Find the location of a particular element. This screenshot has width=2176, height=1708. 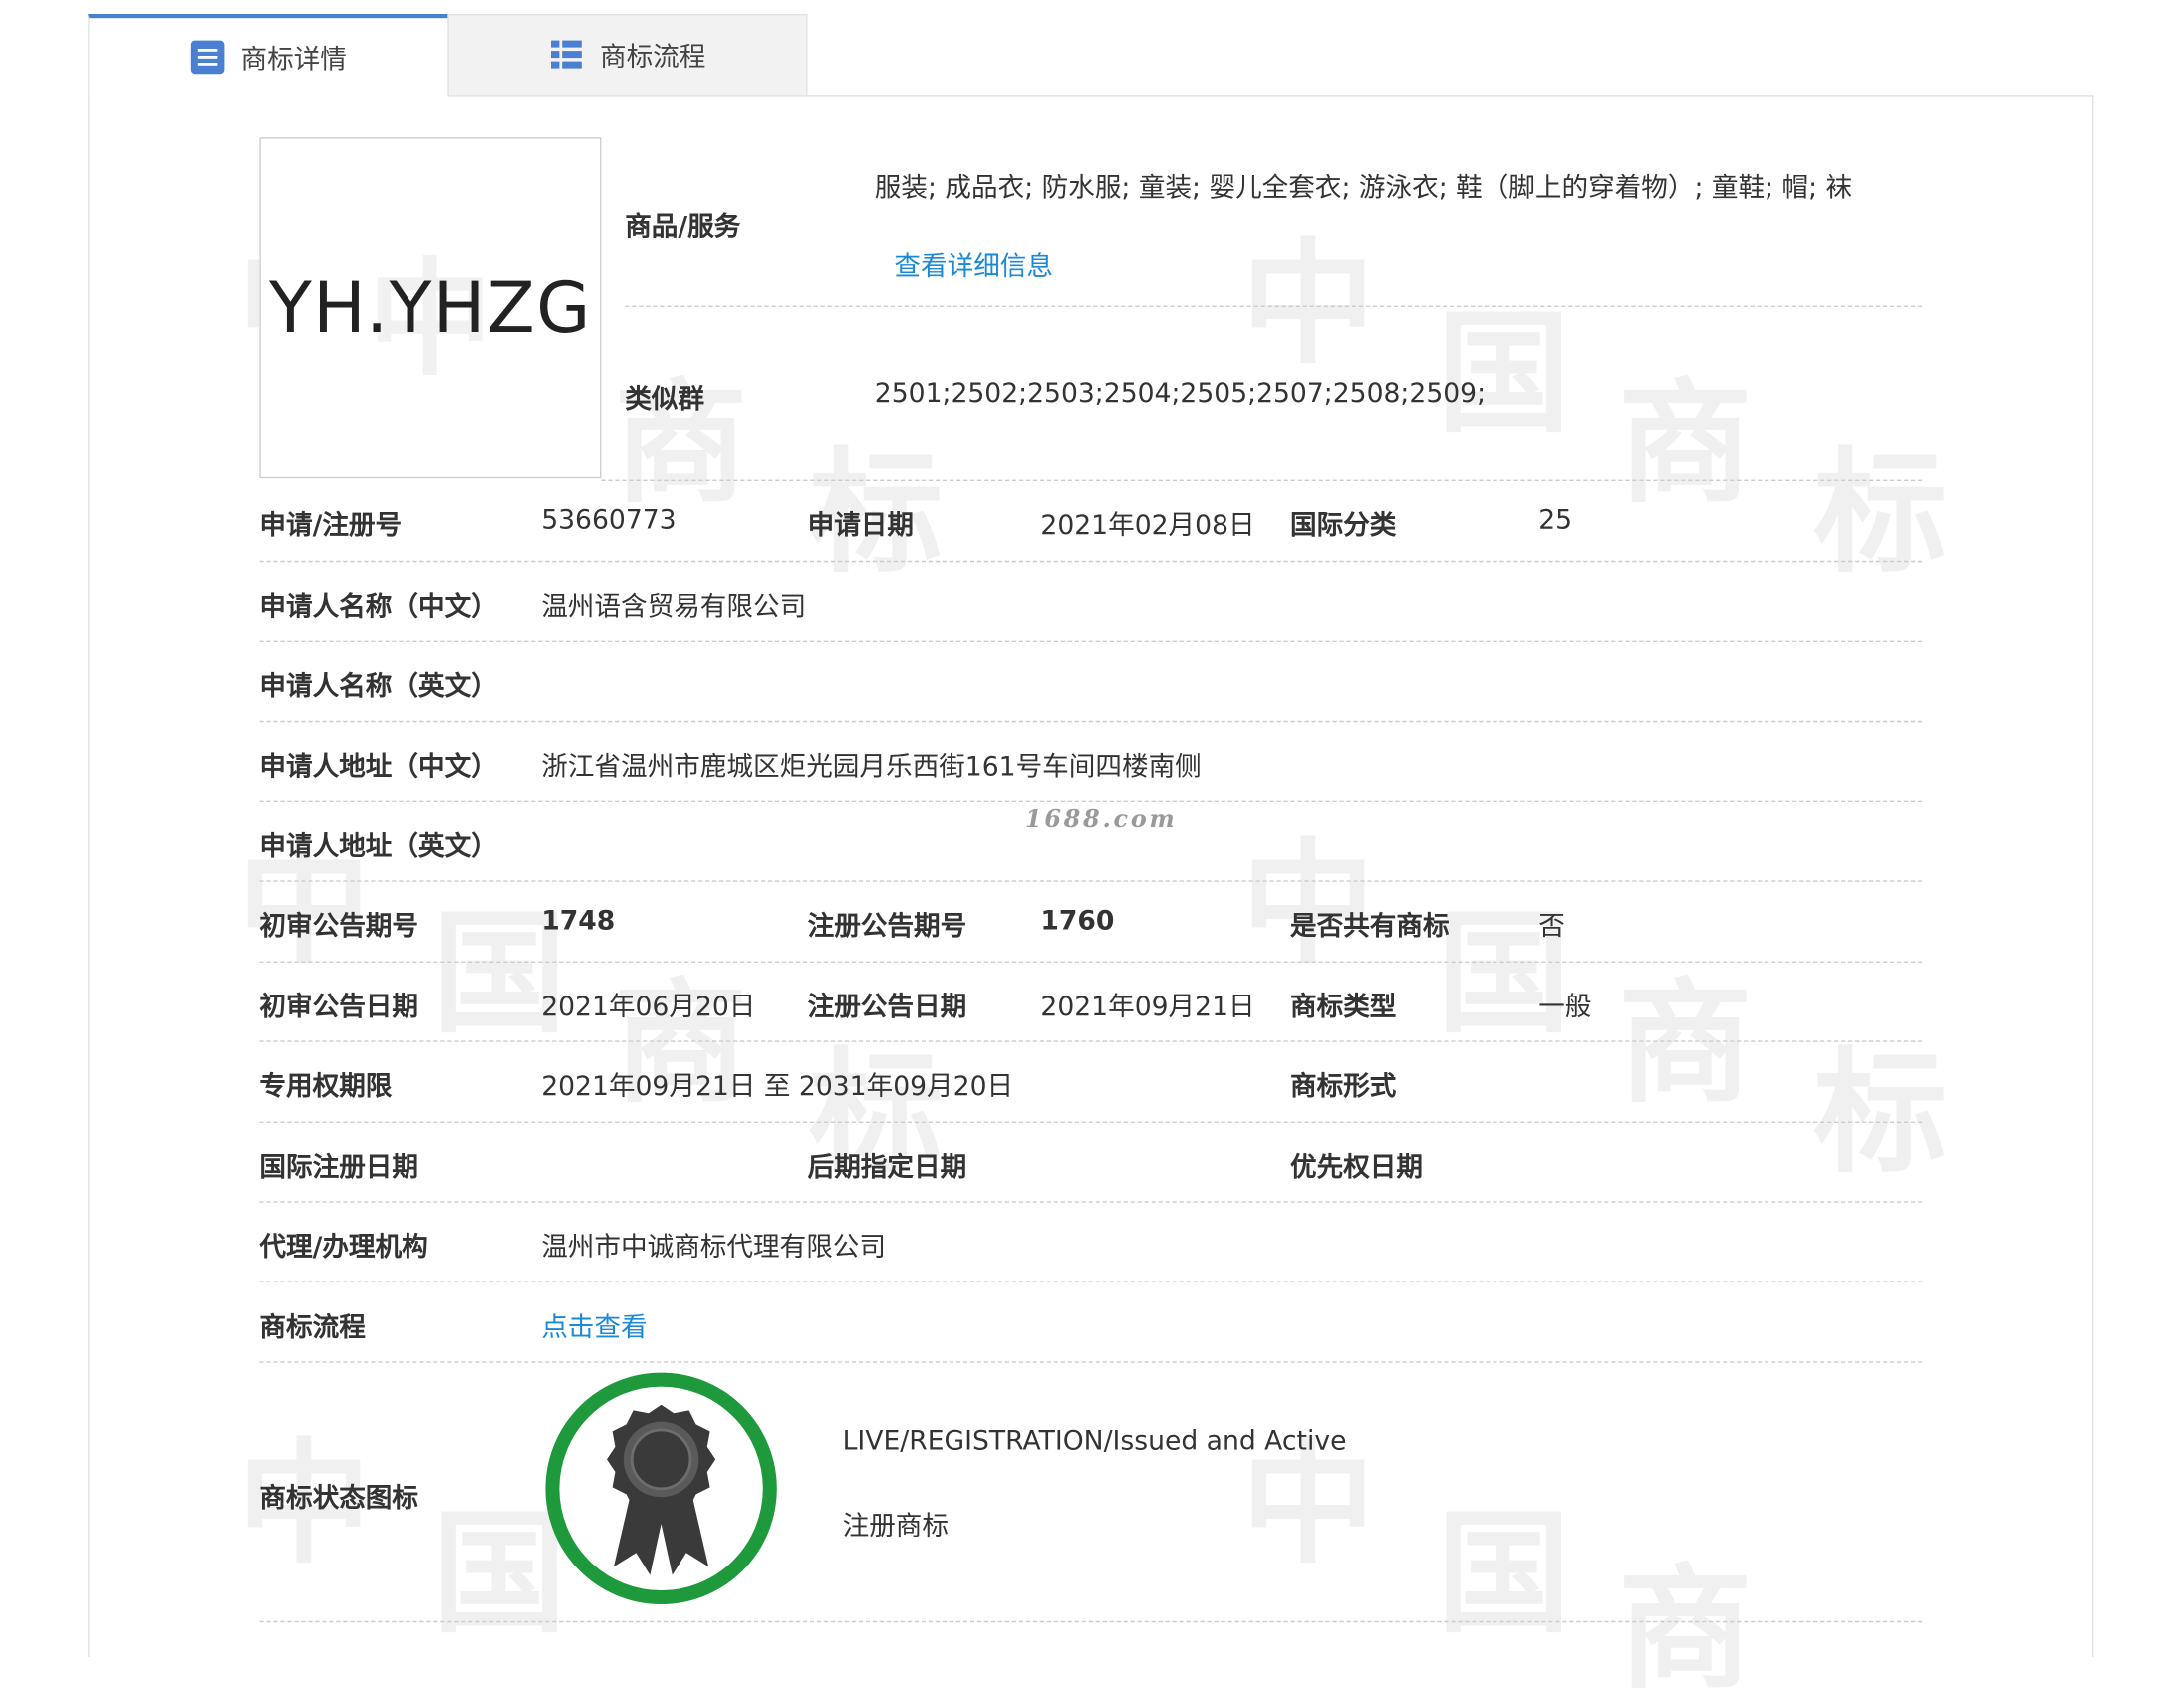

reg-date-label: 注册公告日期 is located at coordinates (887, 1007).